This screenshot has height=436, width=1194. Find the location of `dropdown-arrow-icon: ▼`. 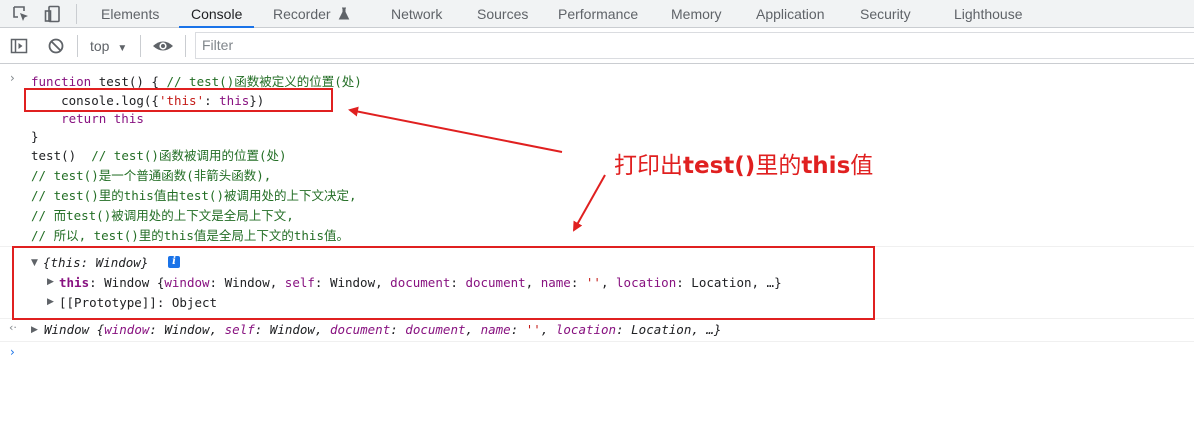

dropdown-arrow-icon: ▼ is located at coordinates (122, 48).